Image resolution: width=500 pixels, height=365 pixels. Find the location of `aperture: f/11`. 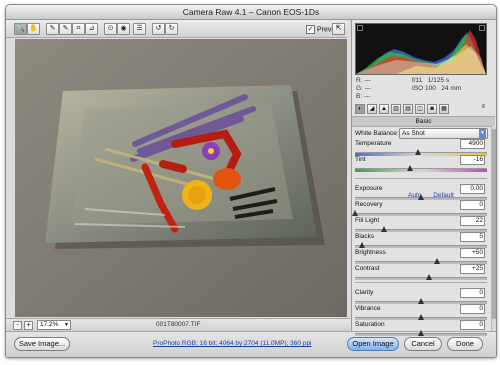

aperture: f/11 is located at coordinates (417, 80).